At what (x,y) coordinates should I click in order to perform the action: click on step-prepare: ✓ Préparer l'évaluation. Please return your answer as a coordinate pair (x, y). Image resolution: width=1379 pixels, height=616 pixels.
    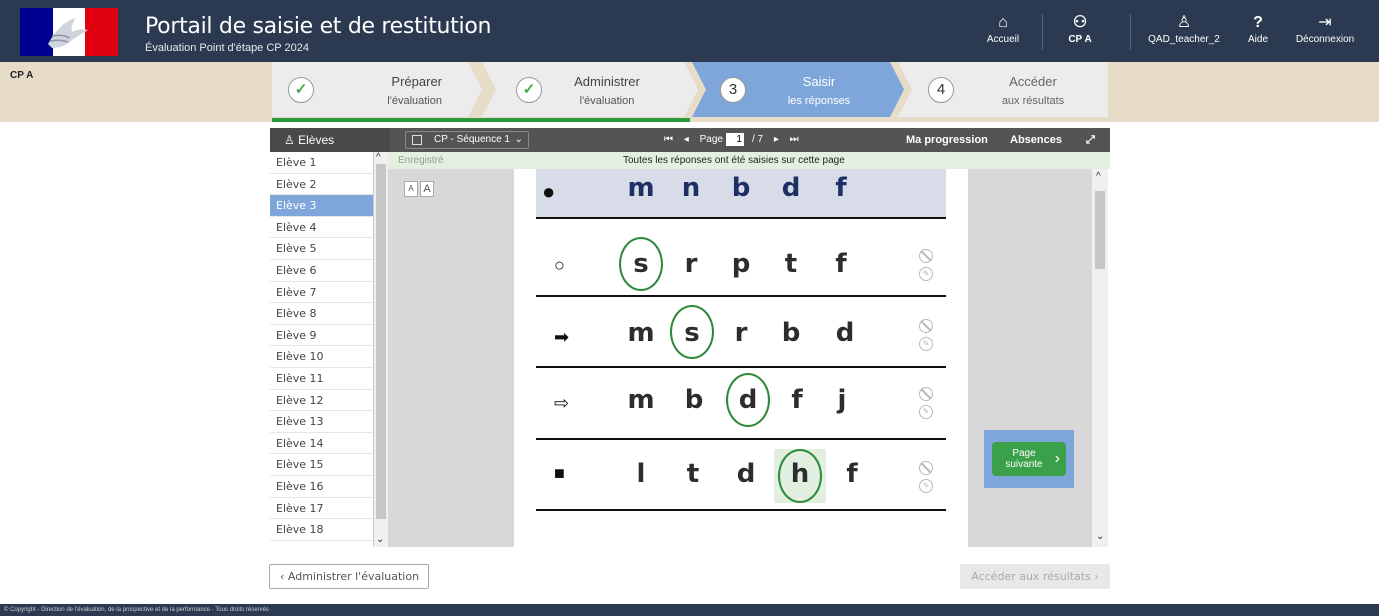
    Looking at the image, I should click on (377, 89).